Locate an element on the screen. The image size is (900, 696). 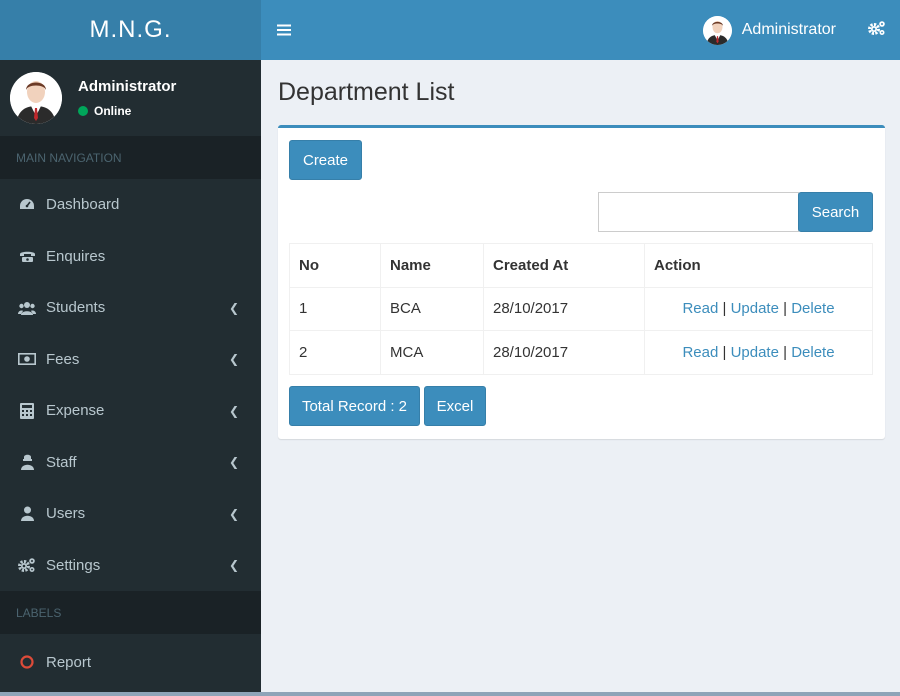
bottom-border is located at coordinates (450, 694).